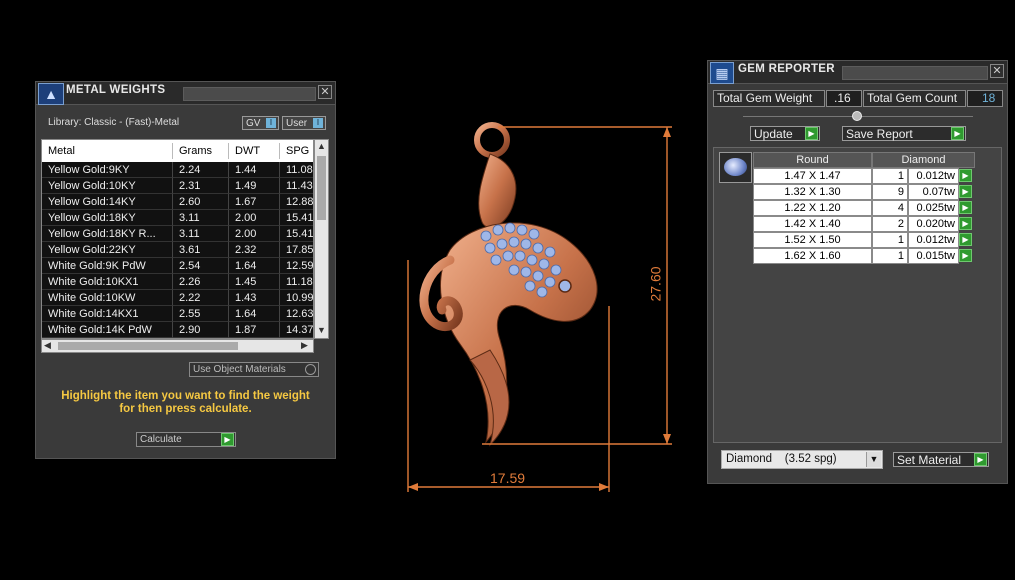  I want to click on scroll-thumb, so click(321, 188).